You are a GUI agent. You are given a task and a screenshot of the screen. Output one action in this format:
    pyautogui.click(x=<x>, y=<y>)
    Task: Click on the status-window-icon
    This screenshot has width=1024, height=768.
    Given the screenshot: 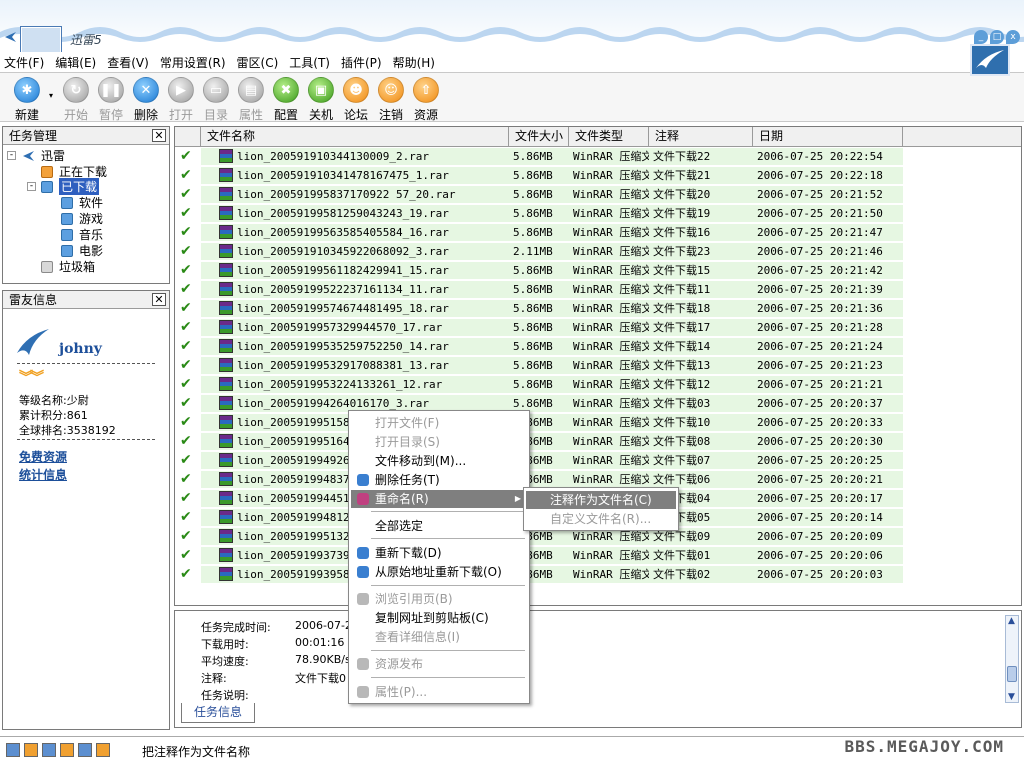 What is the action you would take?
    pyautogui.click(x=85, y=750)
    